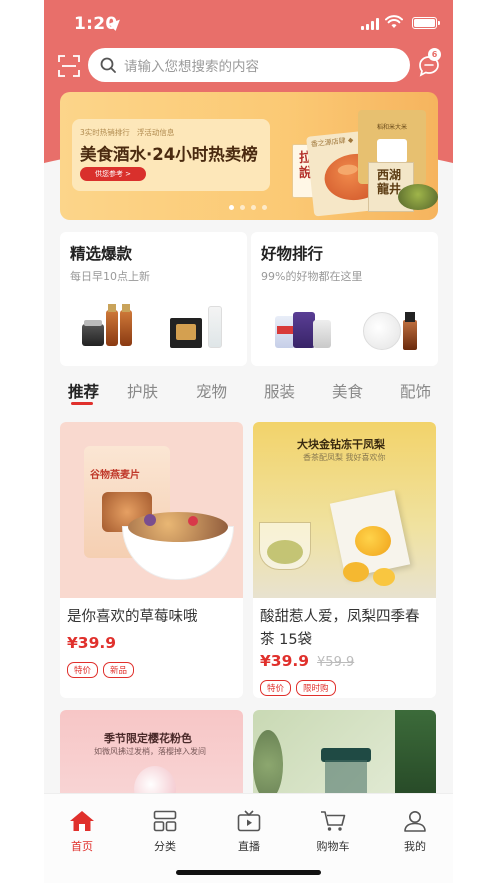 Image resolution: width=497 pixels, height=883 pixels. What do you see at coordinates (394, 21) in the screenshot?
I see `wifi-icon` at bounding box center [394, 21].